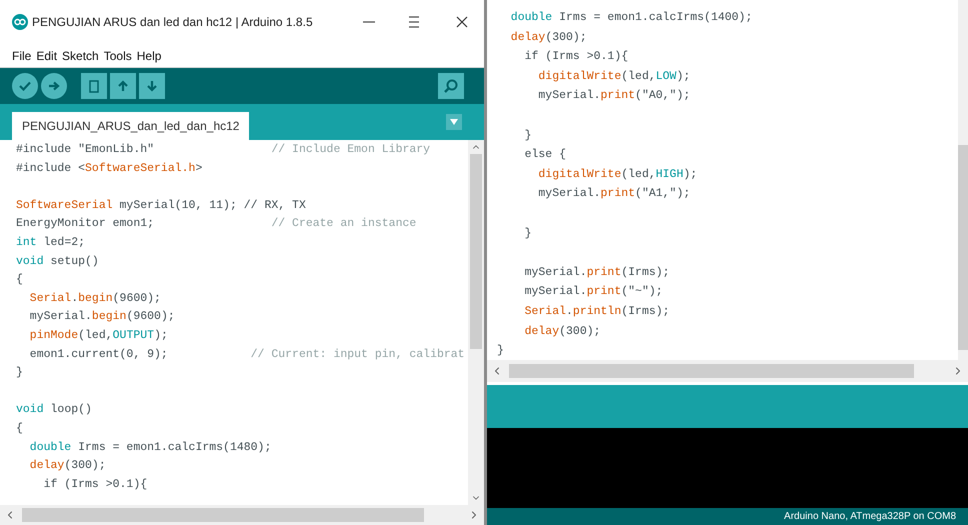 This screenshot has width=968, height=525. I want to click on code-line: mySerial.begin(9600);, so click(101, 317).